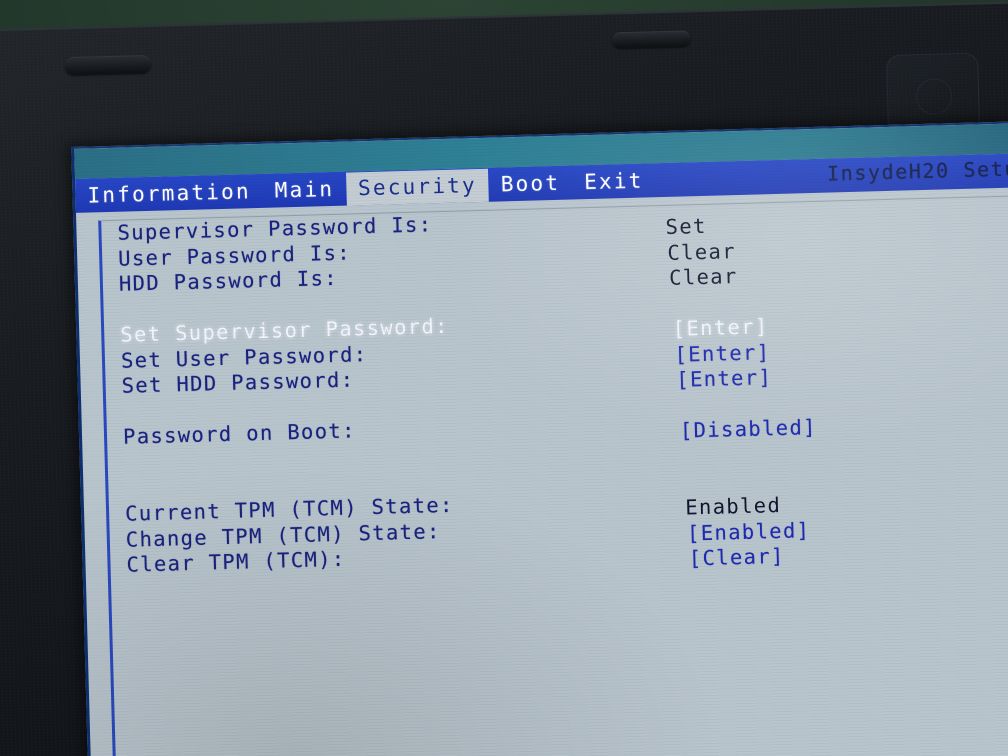 Image resolution: width=1008 pixels, height=756 pixels. Describe the element at coordinates (933, 92) in the screenshot. I see `bezel-plate` at that location.